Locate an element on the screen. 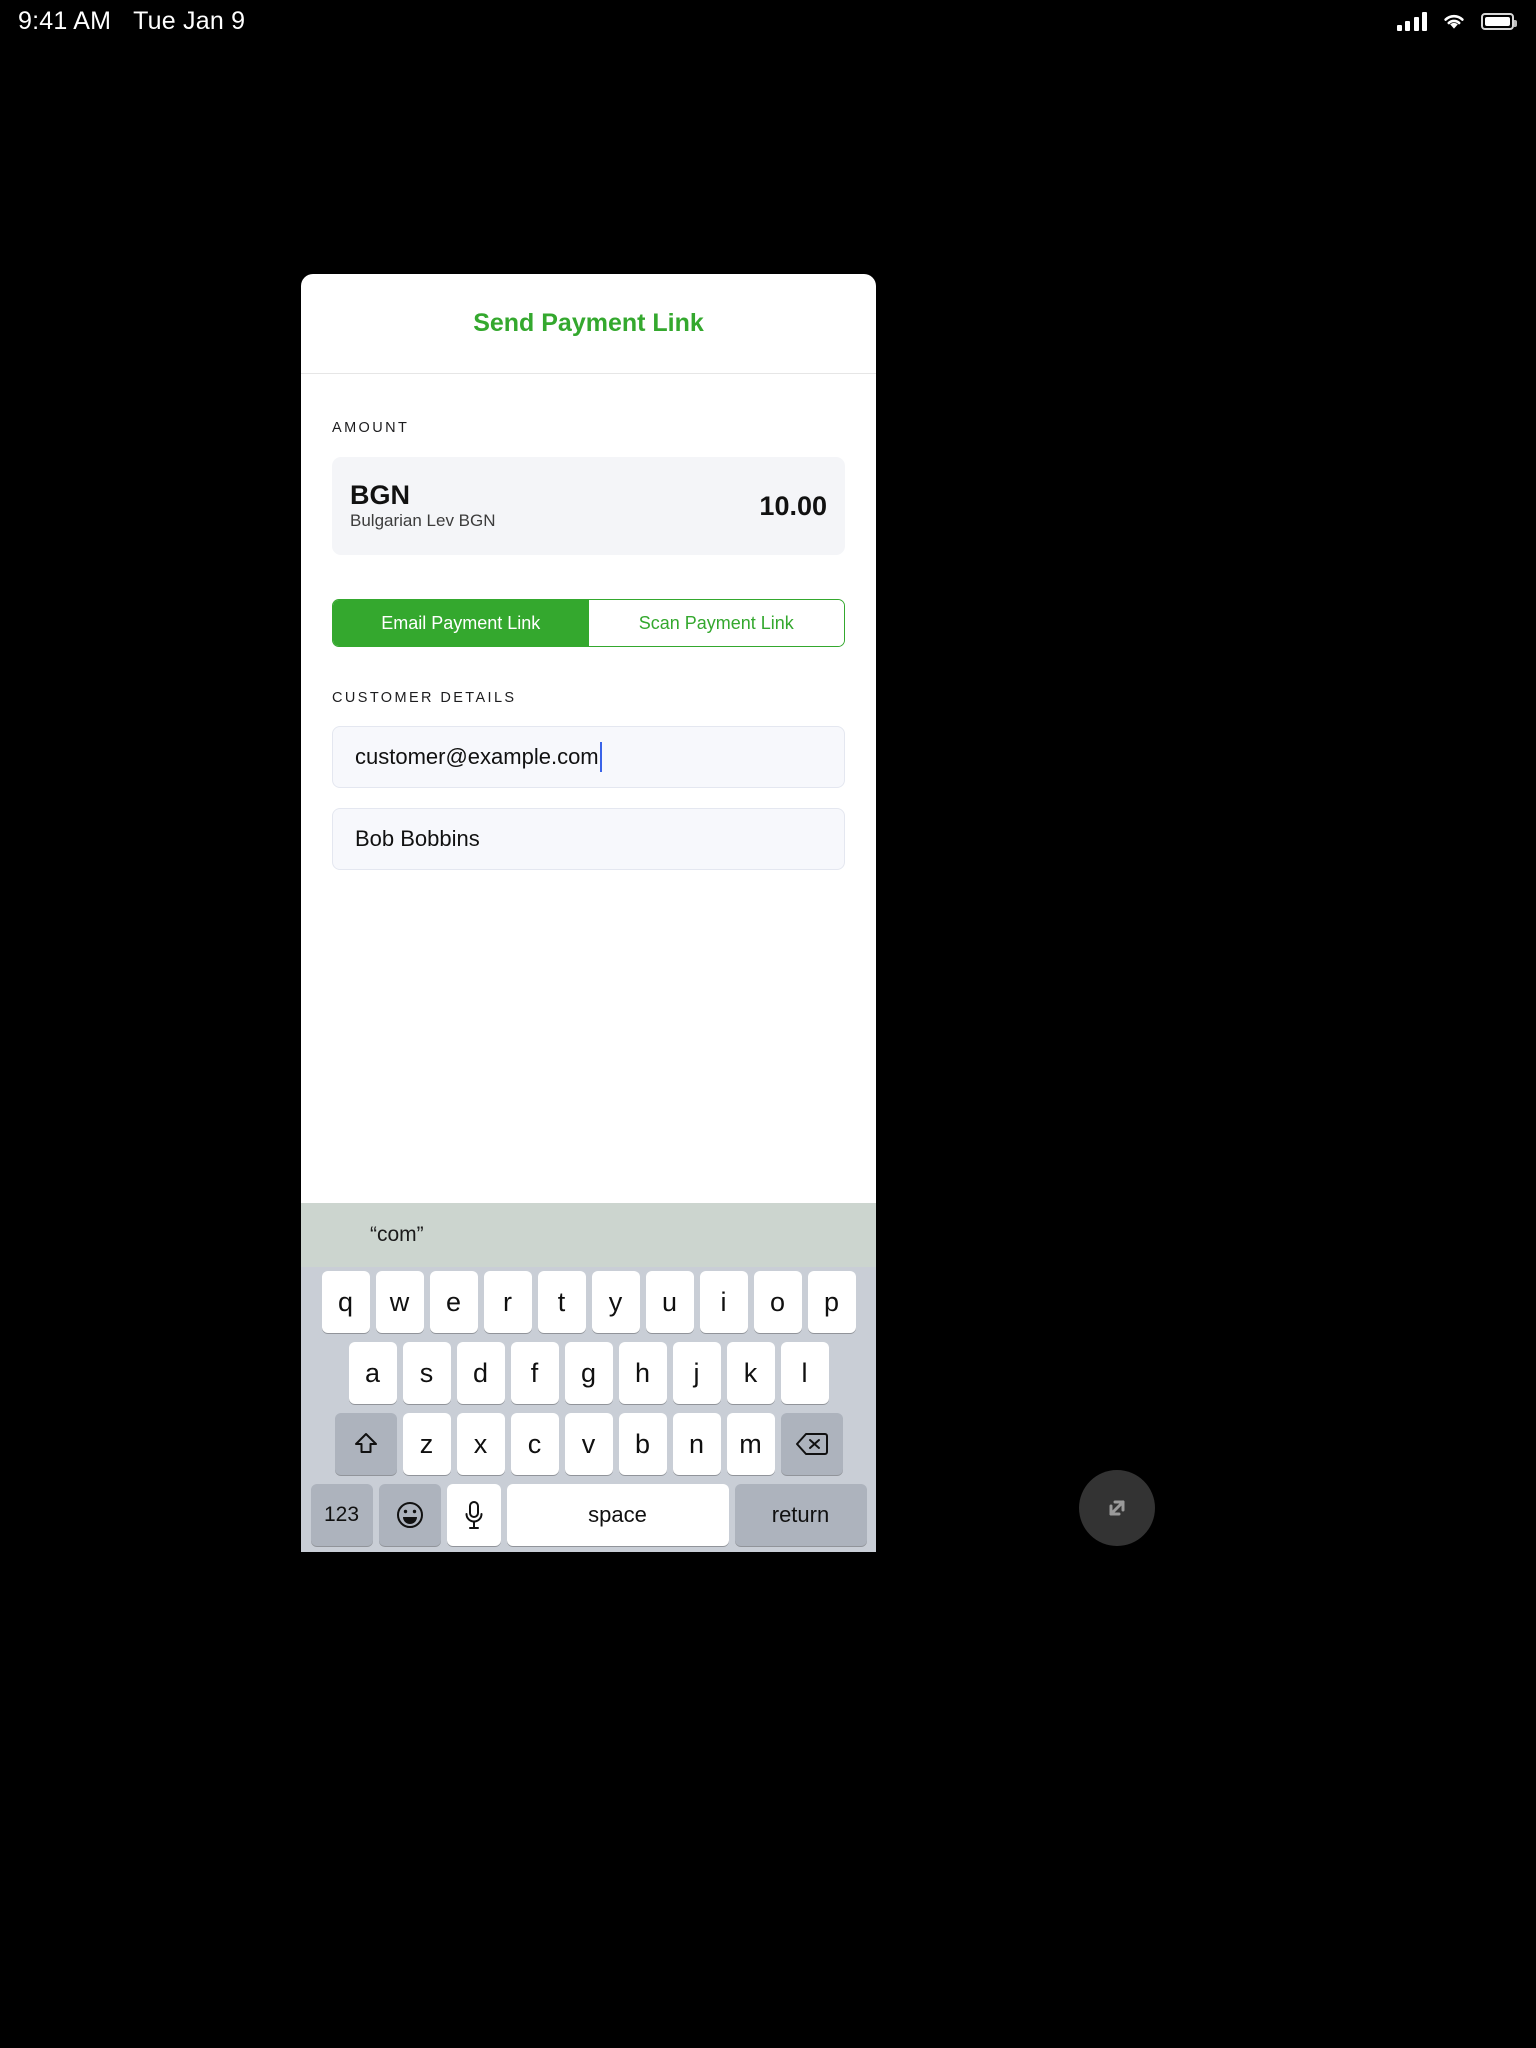 This screenshot has width=1536, height=2048. page-title: Send Payment Link is located at coordinates (588, 323).